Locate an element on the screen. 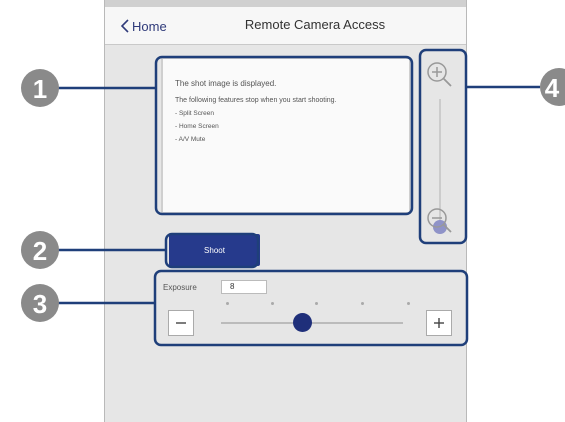 This screenshot has height=422, width=565. exposure-increase-button is located at coordinates (439, 323).